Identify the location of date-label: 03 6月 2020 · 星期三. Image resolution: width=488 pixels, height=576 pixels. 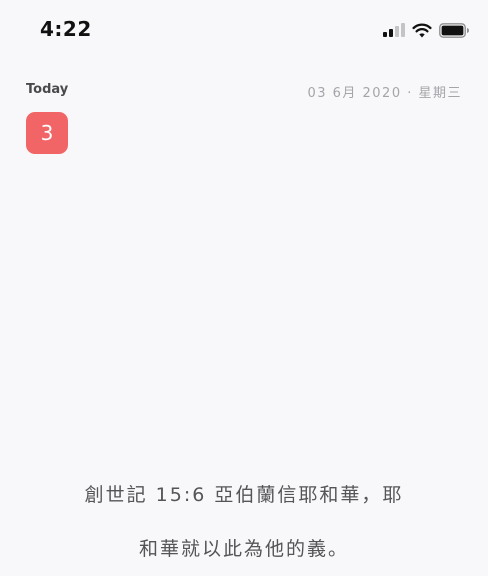
(384, 93).